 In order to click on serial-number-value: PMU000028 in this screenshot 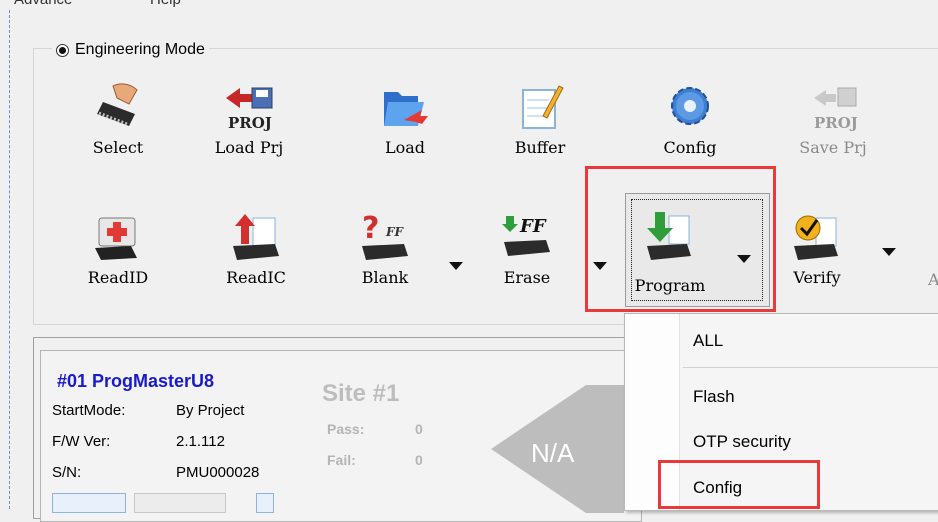, I will do `click(218, 472)`.